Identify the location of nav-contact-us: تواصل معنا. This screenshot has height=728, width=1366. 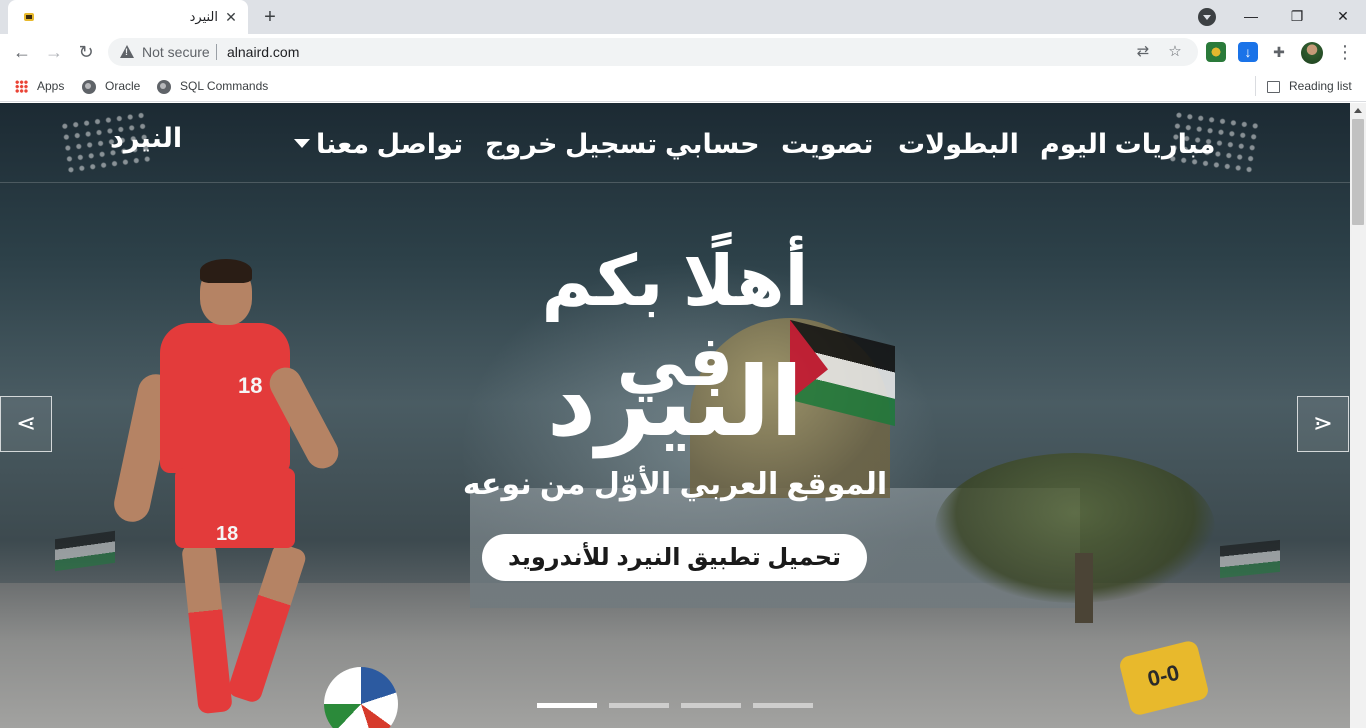
(389, 144).